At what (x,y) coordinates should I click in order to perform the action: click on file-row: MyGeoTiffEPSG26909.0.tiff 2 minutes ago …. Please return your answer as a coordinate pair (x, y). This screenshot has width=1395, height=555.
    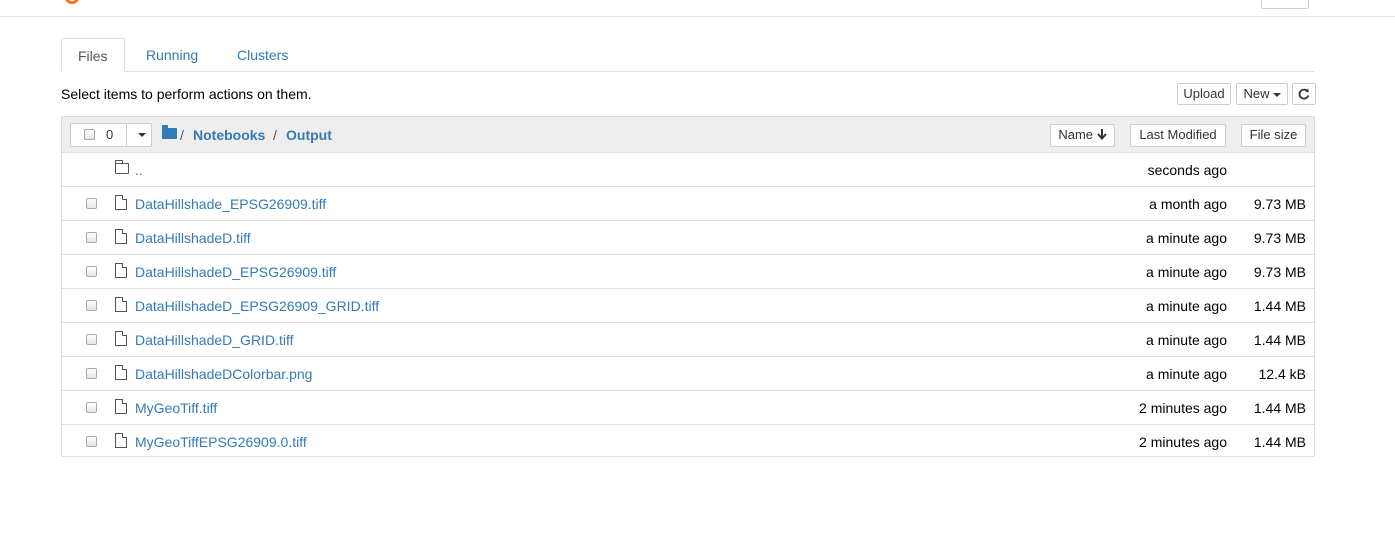
    Looking at the image, I should click on (688, 440).